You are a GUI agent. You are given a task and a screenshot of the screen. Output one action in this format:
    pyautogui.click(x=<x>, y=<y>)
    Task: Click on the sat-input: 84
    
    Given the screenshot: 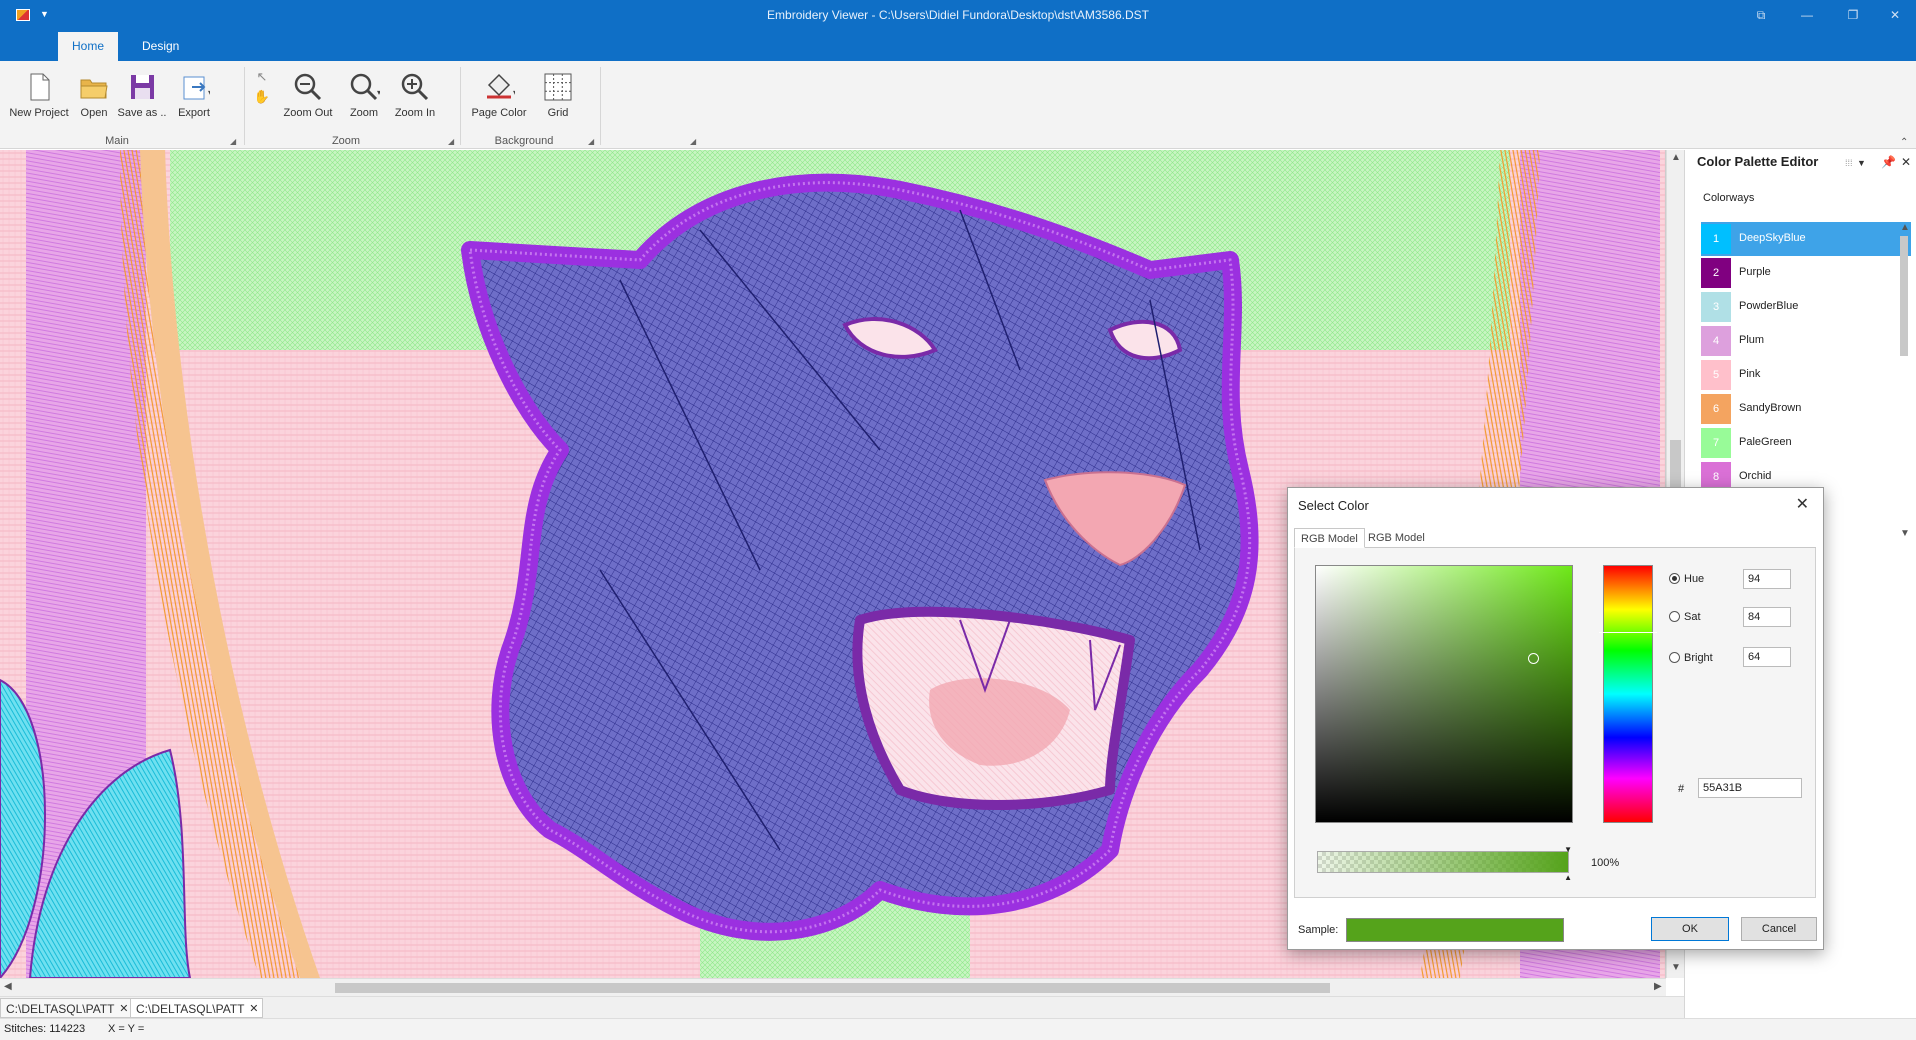 What is the action you would take?
    pyautogui.click(x=1767, y=617)
    